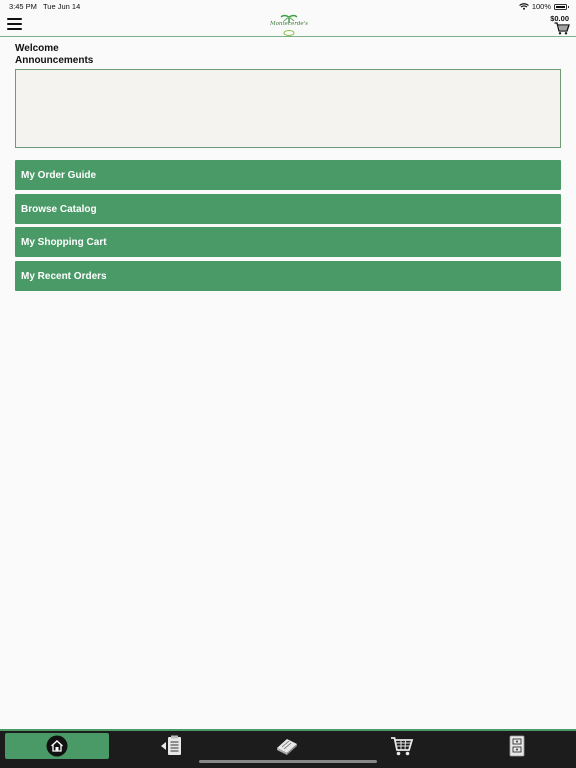 The width and height of the screenshot is (576, 768). What do you see at coordinates (541, 6) in the screenshot?
I see `battery-percentage: 100%` at bounding box center [541, 6].